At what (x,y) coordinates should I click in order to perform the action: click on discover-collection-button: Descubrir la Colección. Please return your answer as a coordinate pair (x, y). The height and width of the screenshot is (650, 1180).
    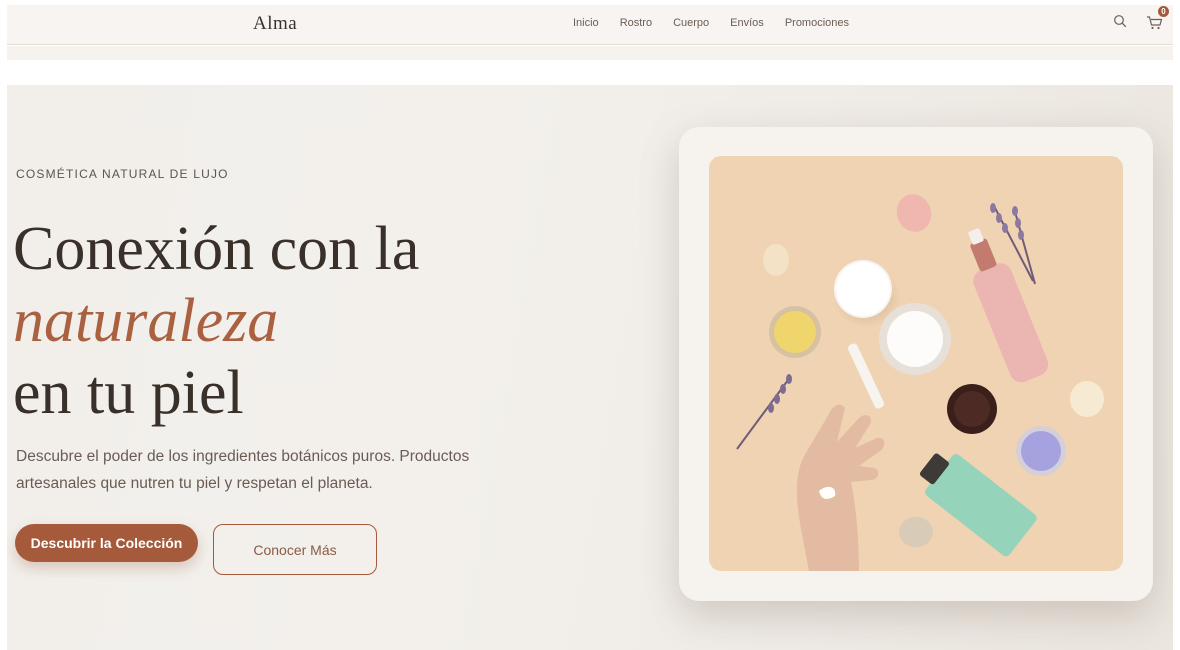
    Looking at the image, I should click on (106, 543).